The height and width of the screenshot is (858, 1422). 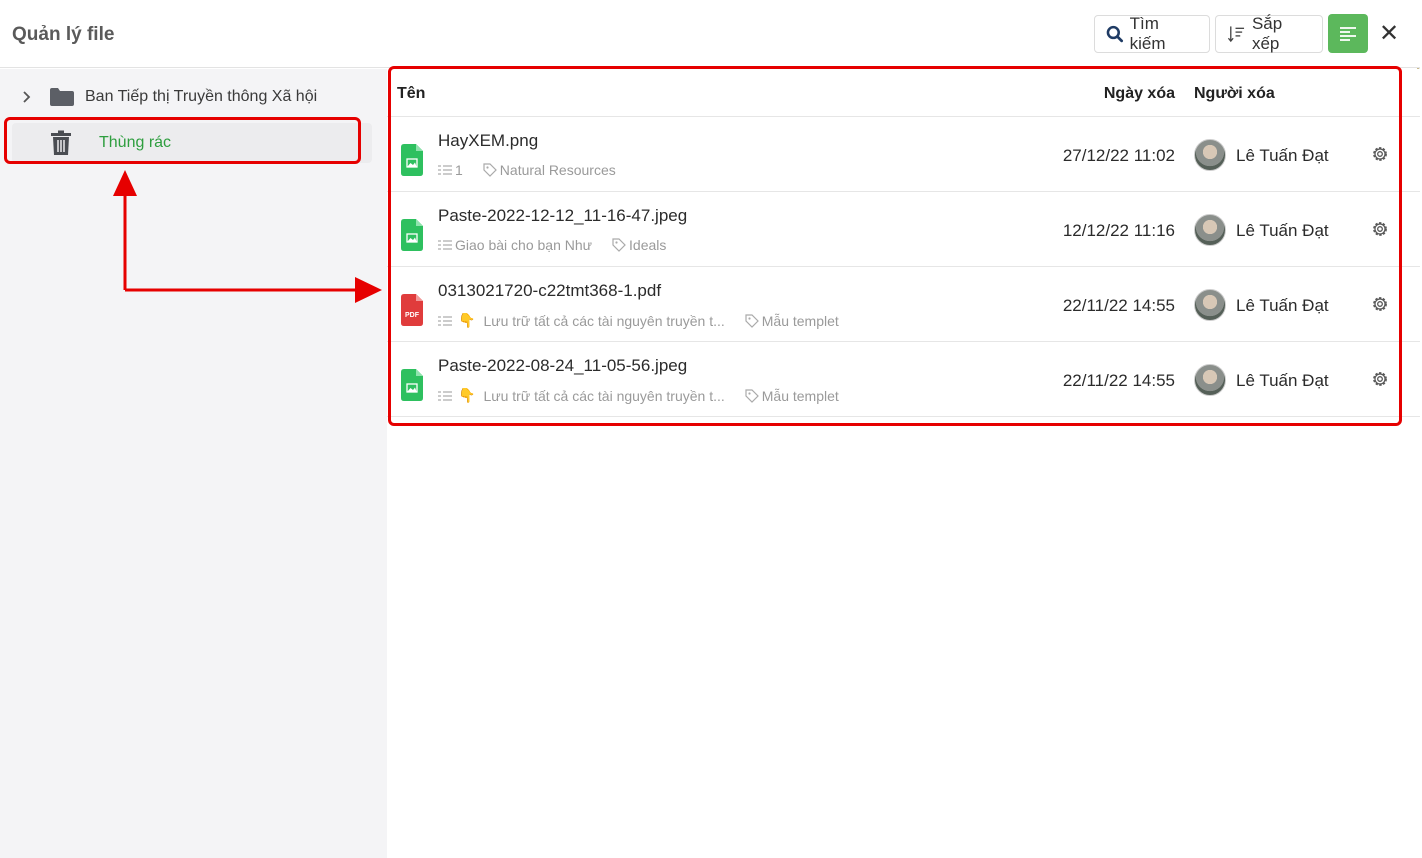 I want to click on file-tag-label: Natural Resources, so click(x=557, y=170).